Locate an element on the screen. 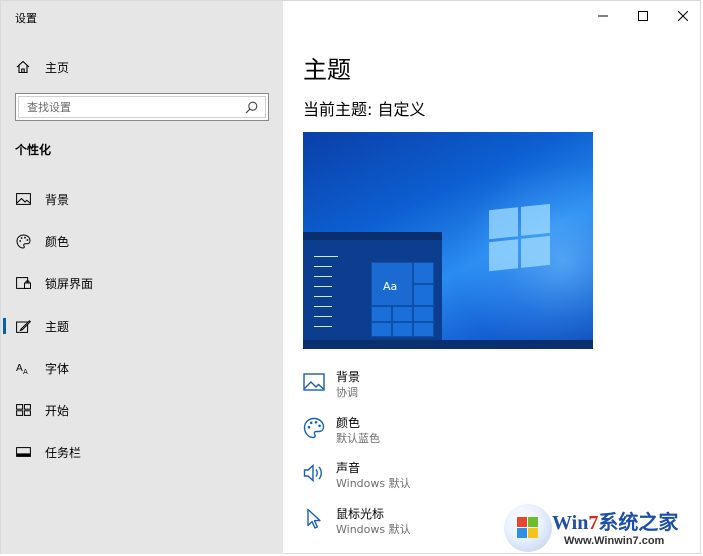  option-subtitle: 默认蓝色 is located at coordinates (358, 438).